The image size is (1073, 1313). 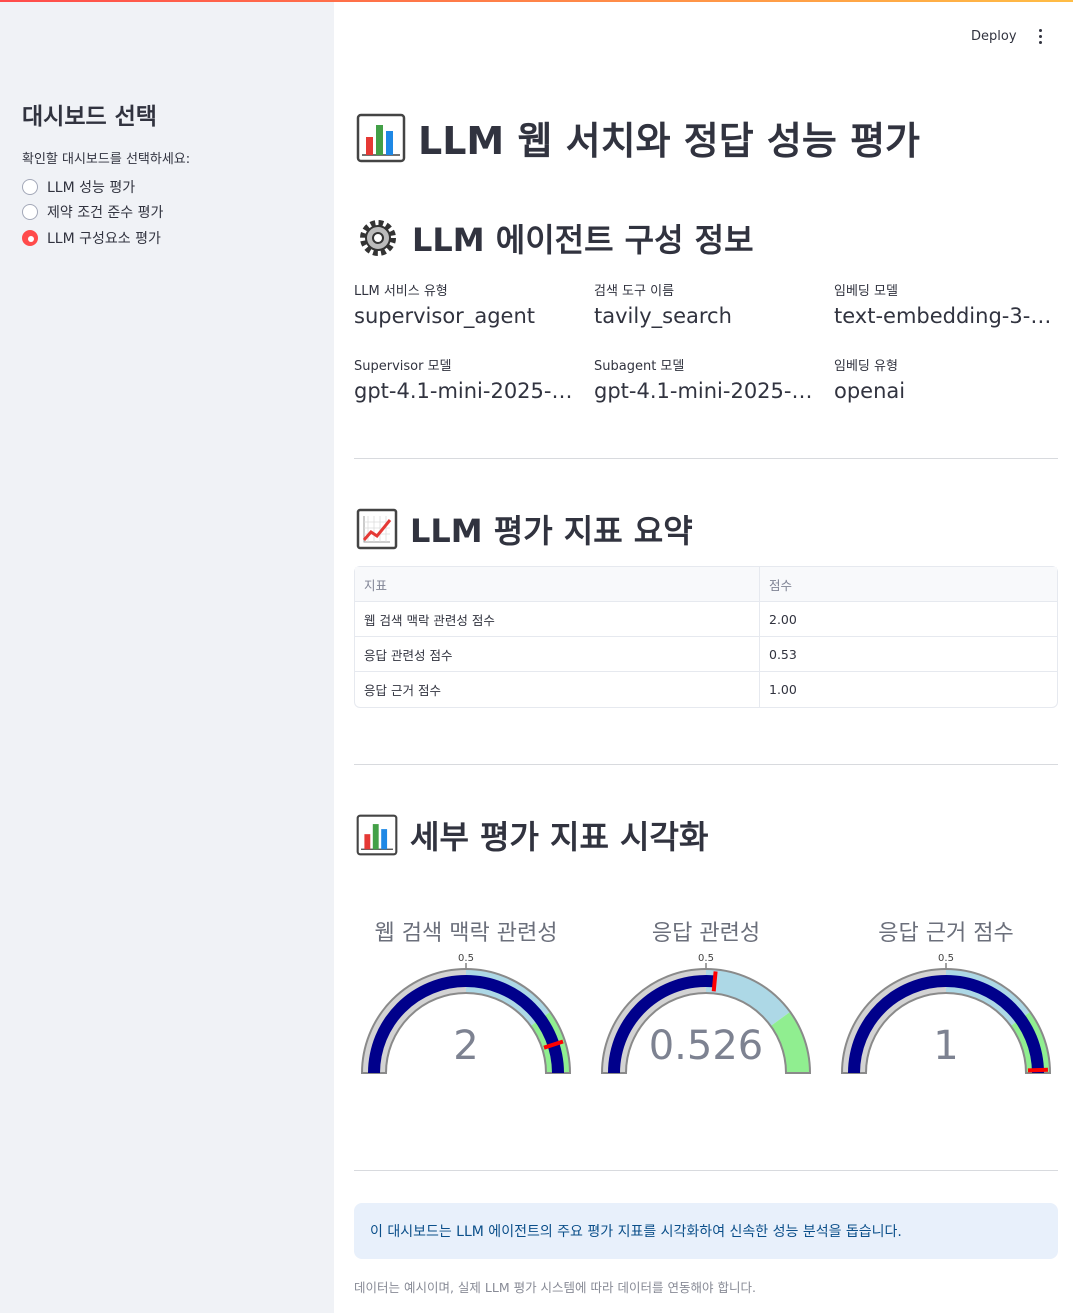 I want to click on table-header-row: 지표 점수, so click(x=706, y=584).